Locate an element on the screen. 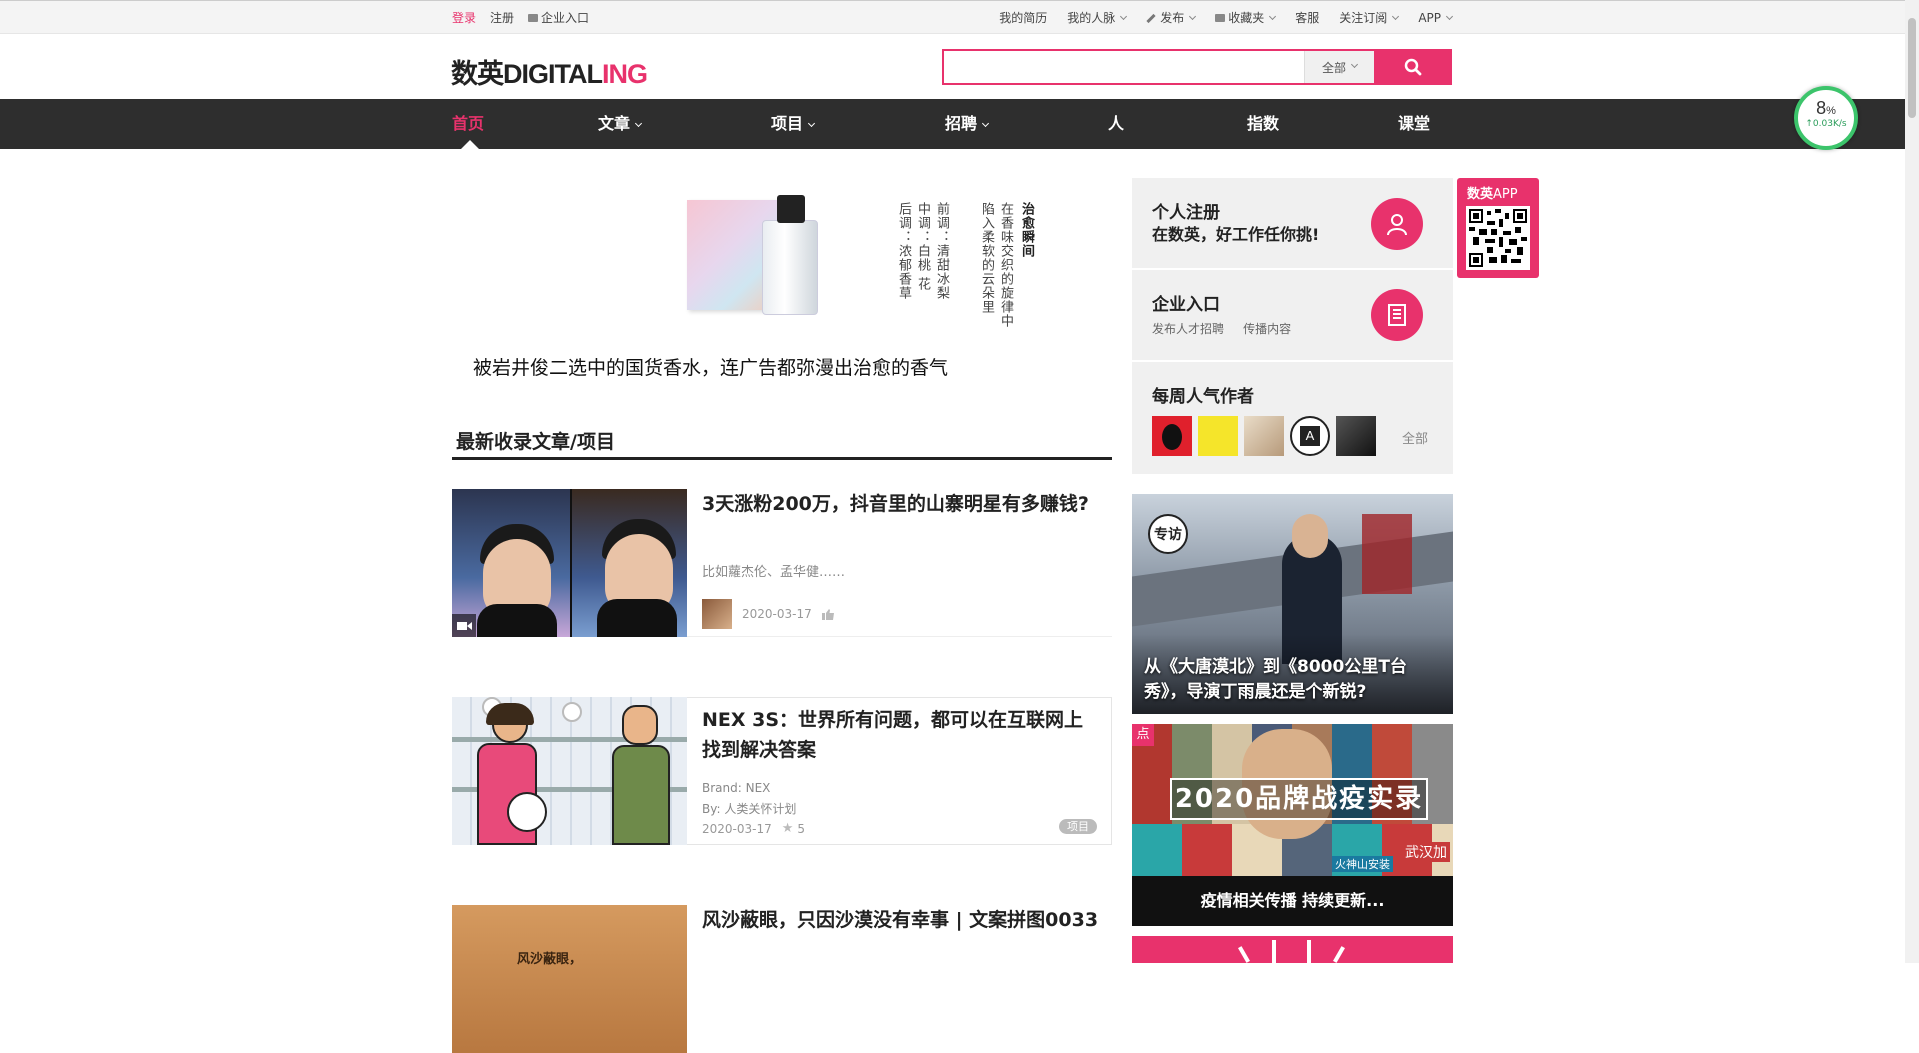  nav-jobs-label: 招聘 is located at coordinates (961, 123).